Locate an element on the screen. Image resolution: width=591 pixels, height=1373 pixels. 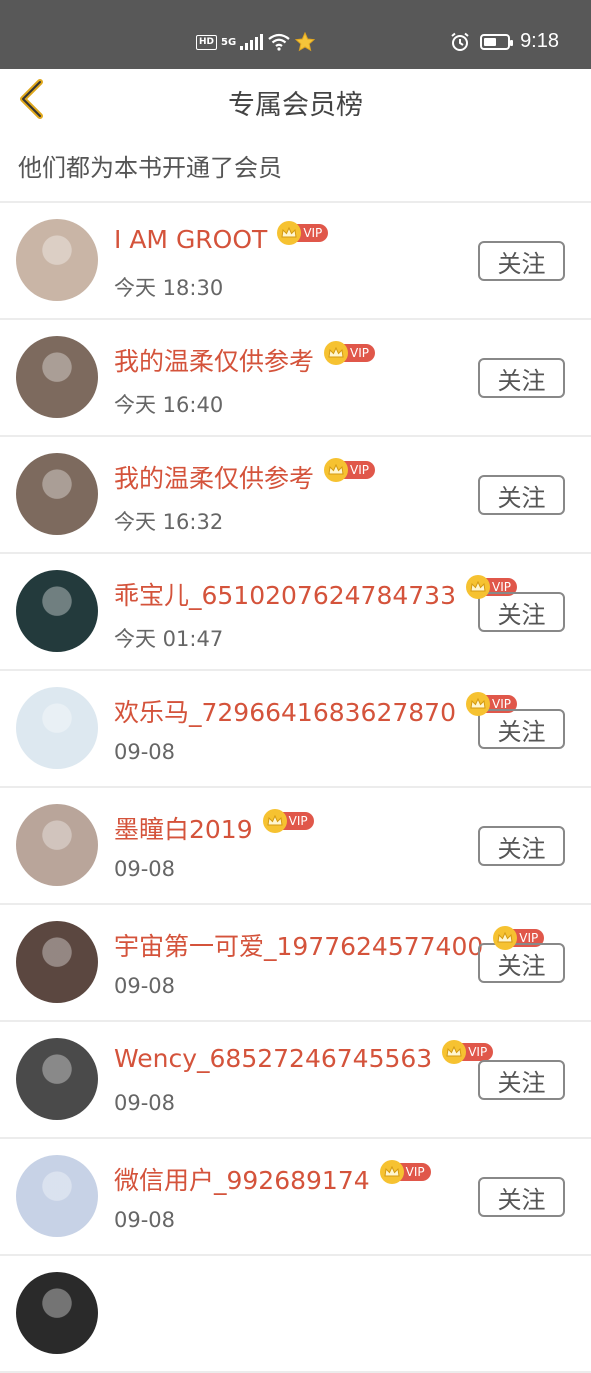
member-name: 欢乐马_7296641683627870 is located at coordinates (285, 711).